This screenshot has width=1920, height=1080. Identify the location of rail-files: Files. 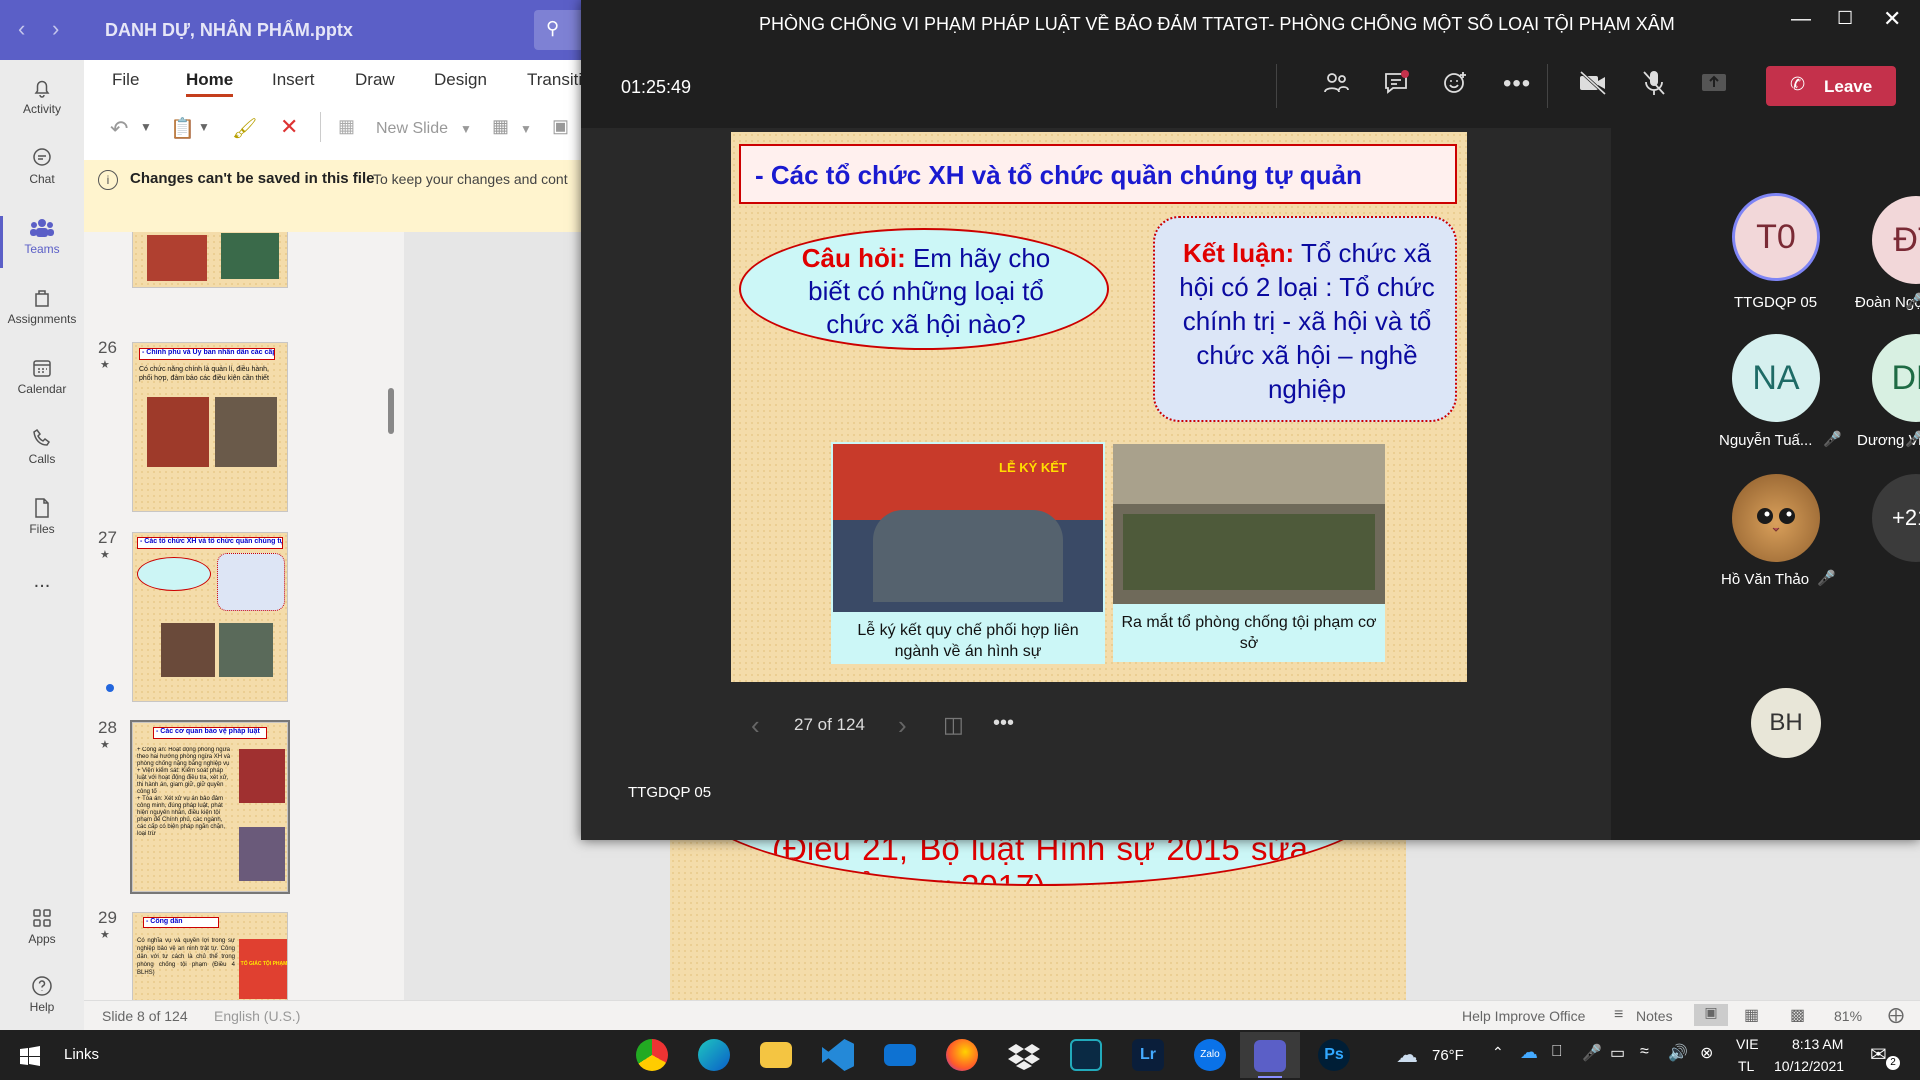
(42, 522).